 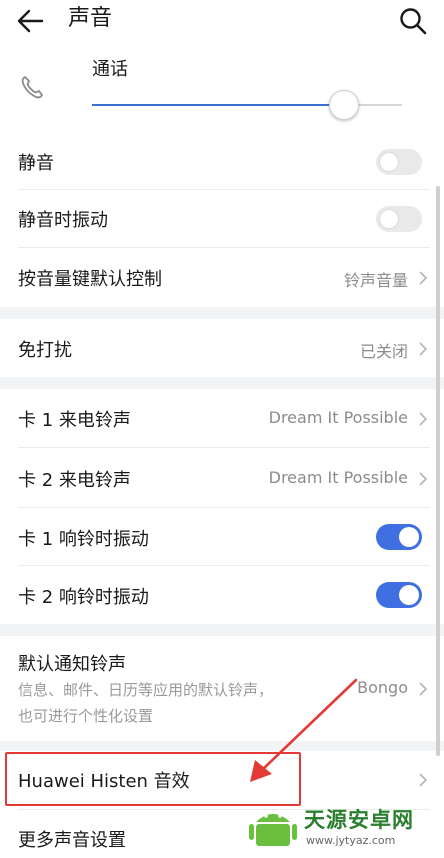 What do you see at coordinates (338, 417) in the screenshot?
I see `sim1-ringtone-value: Dream It Possible` at bounding box center [338, 417].